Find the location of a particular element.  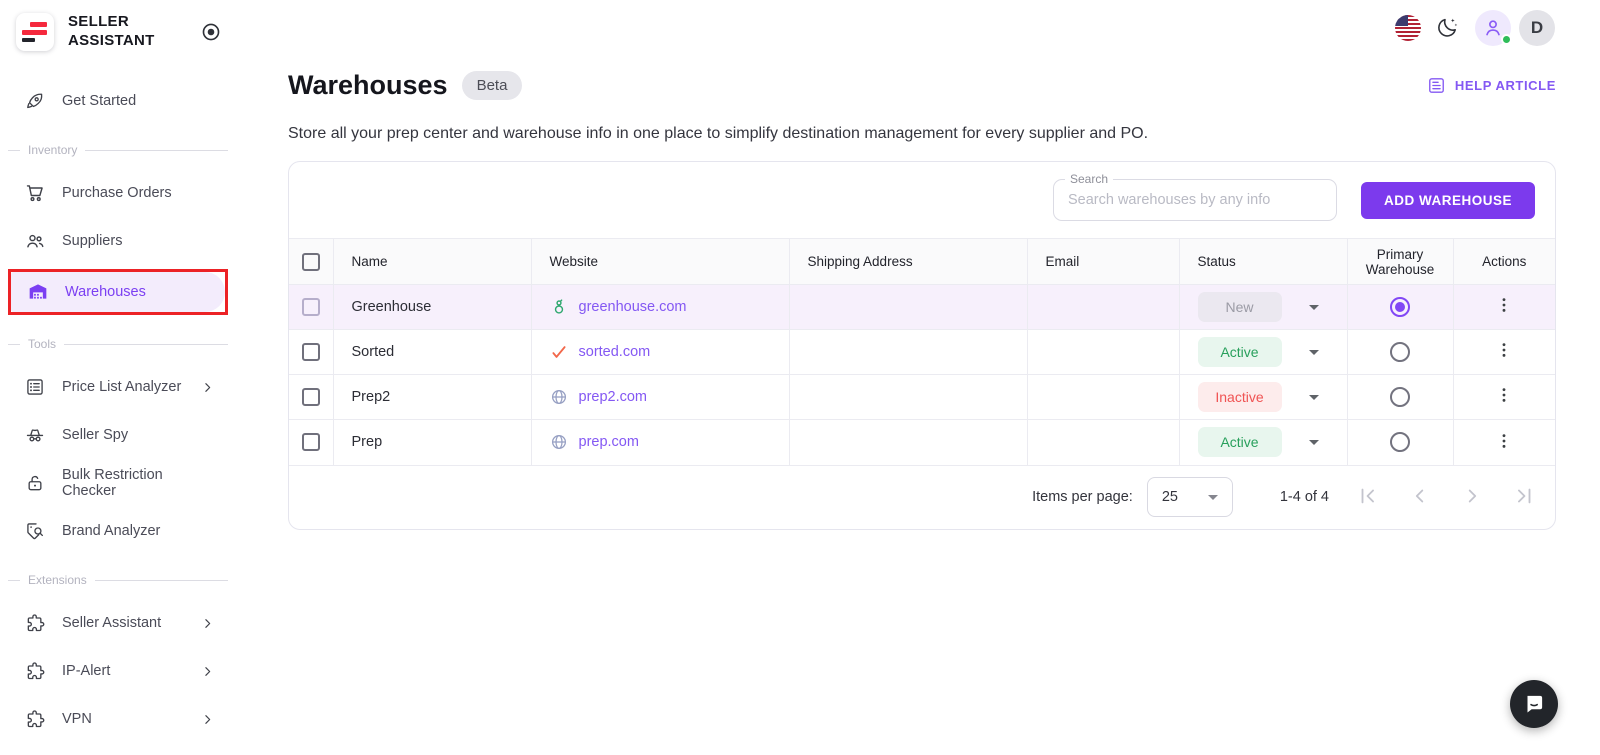

sidebar-item-seller-spy: Seller Spy is located at coordinates (118, 435).